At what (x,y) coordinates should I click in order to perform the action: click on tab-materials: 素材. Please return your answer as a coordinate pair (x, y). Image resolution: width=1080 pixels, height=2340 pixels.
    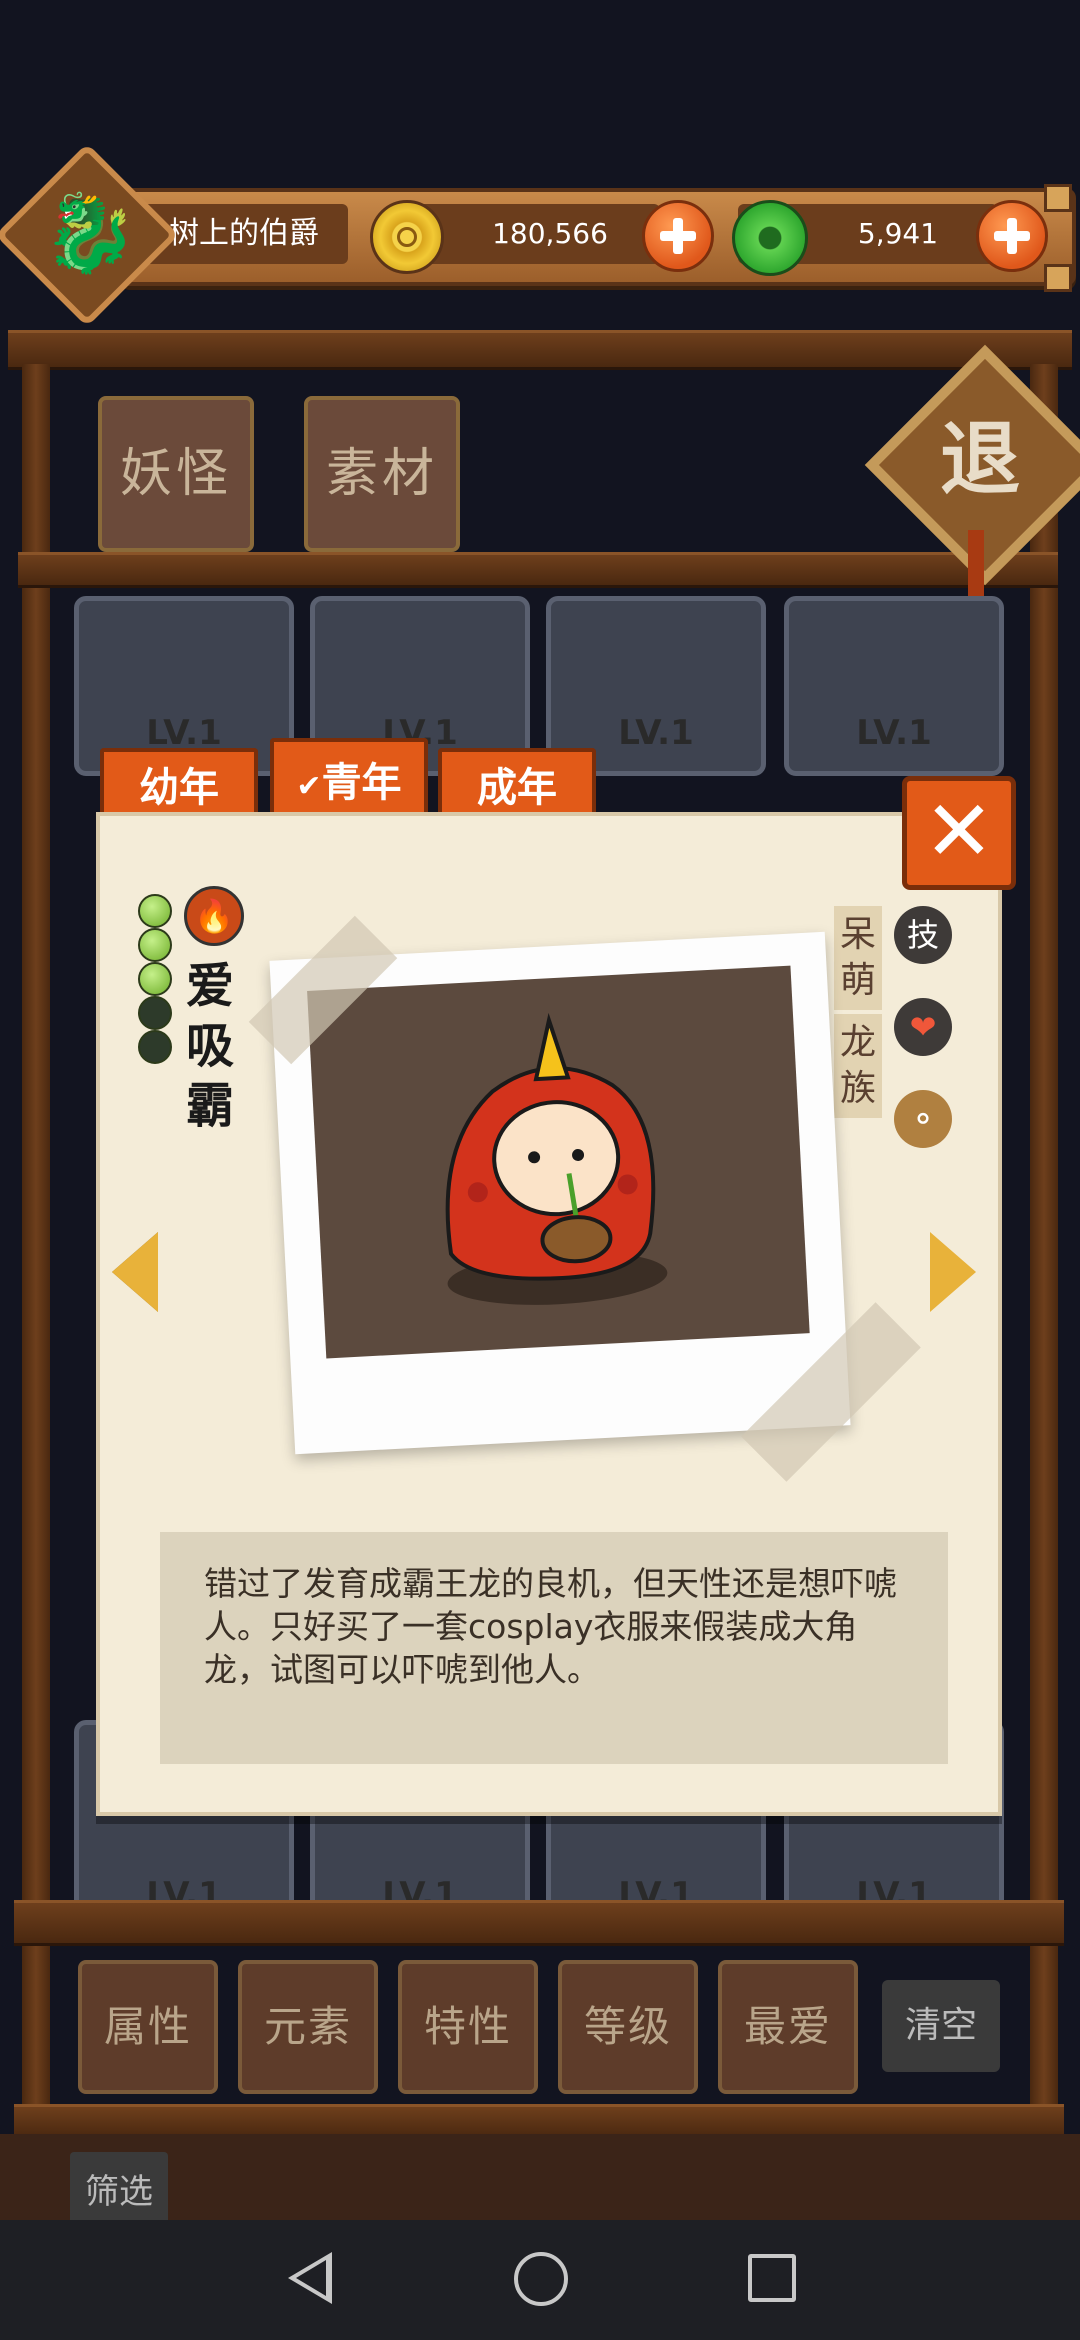
    Looking at the image, I should click on (382, 474).